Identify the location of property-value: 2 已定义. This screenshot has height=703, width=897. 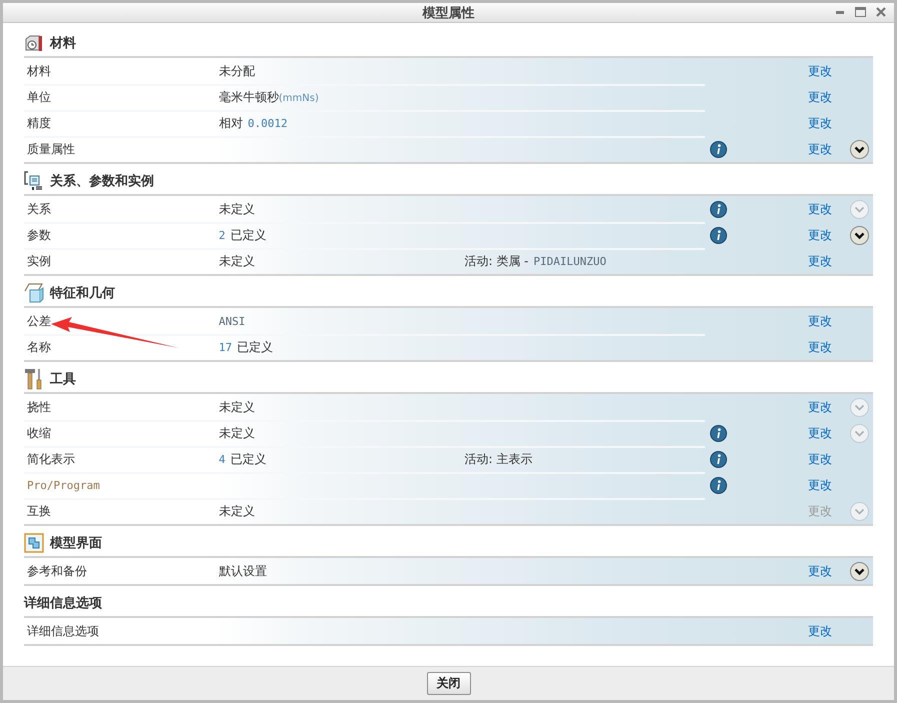
(242, 235).